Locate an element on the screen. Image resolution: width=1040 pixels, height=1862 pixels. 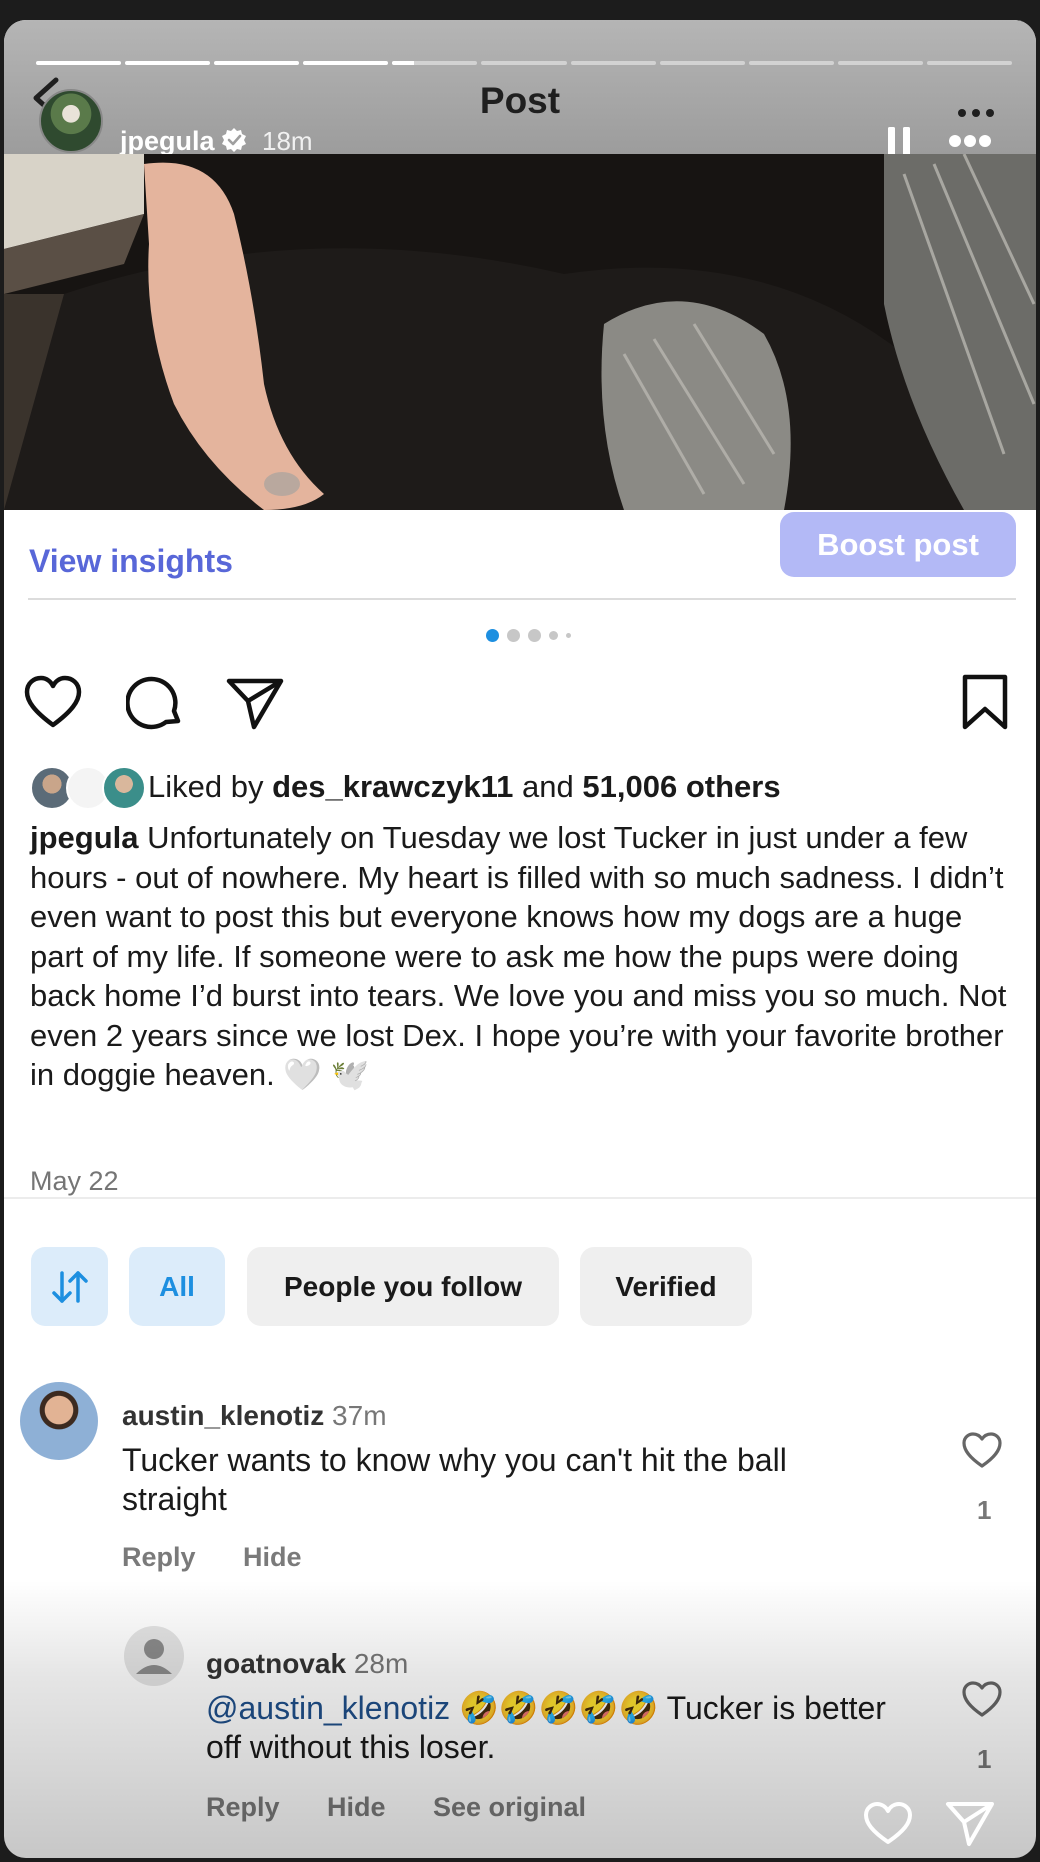
filter-verified: Verified is located at coordinates (666, 1286).